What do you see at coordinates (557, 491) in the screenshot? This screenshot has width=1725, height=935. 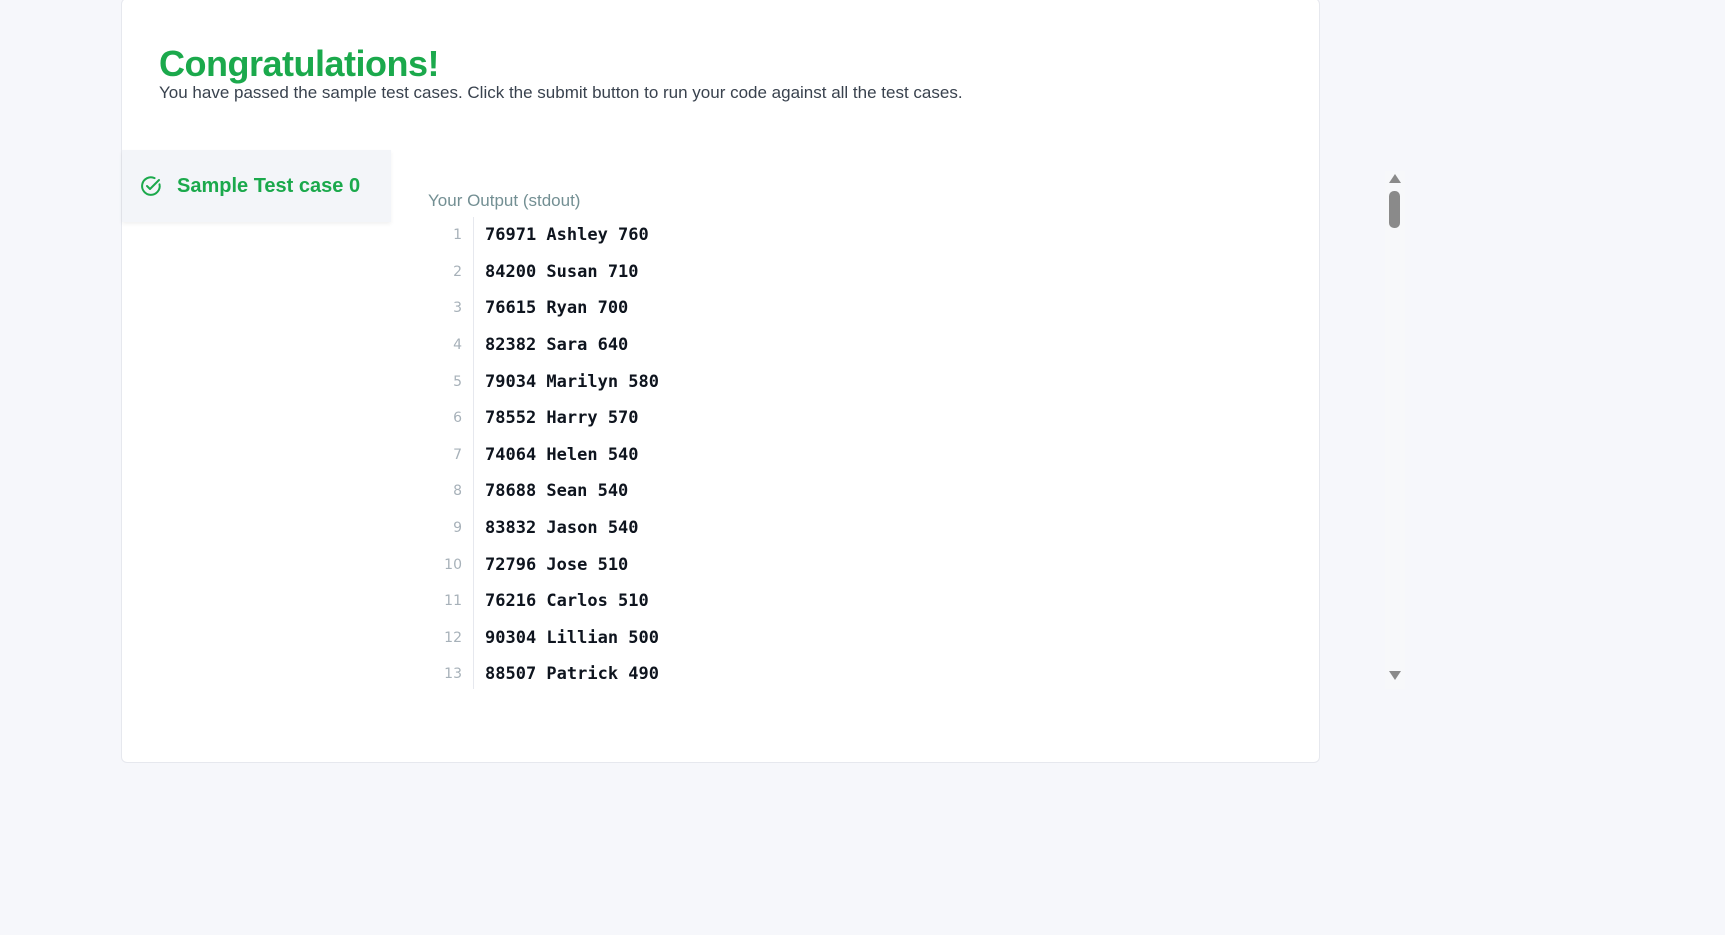 I see `line-text: 78688 Sean 540` at bounding box center [557, 491].